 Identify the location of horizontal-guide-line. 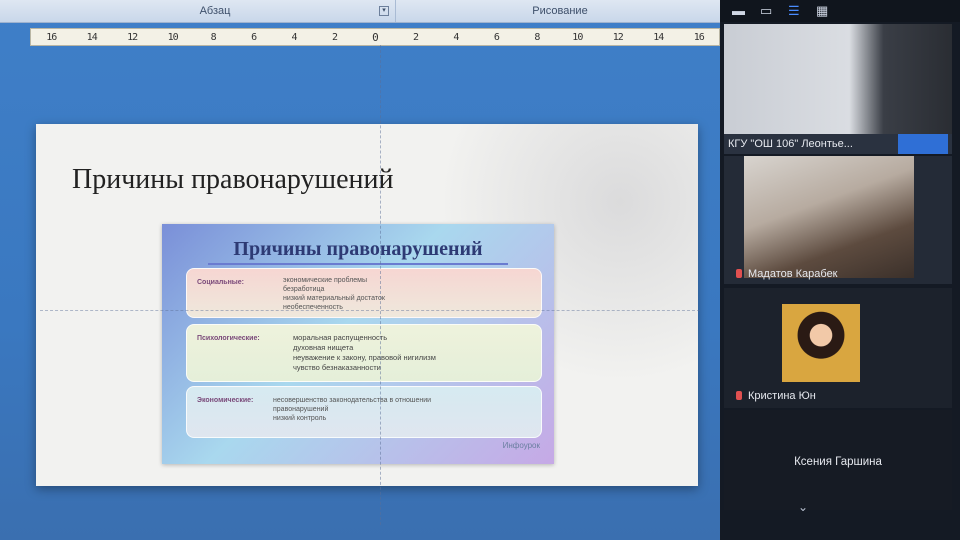
(370, 311).